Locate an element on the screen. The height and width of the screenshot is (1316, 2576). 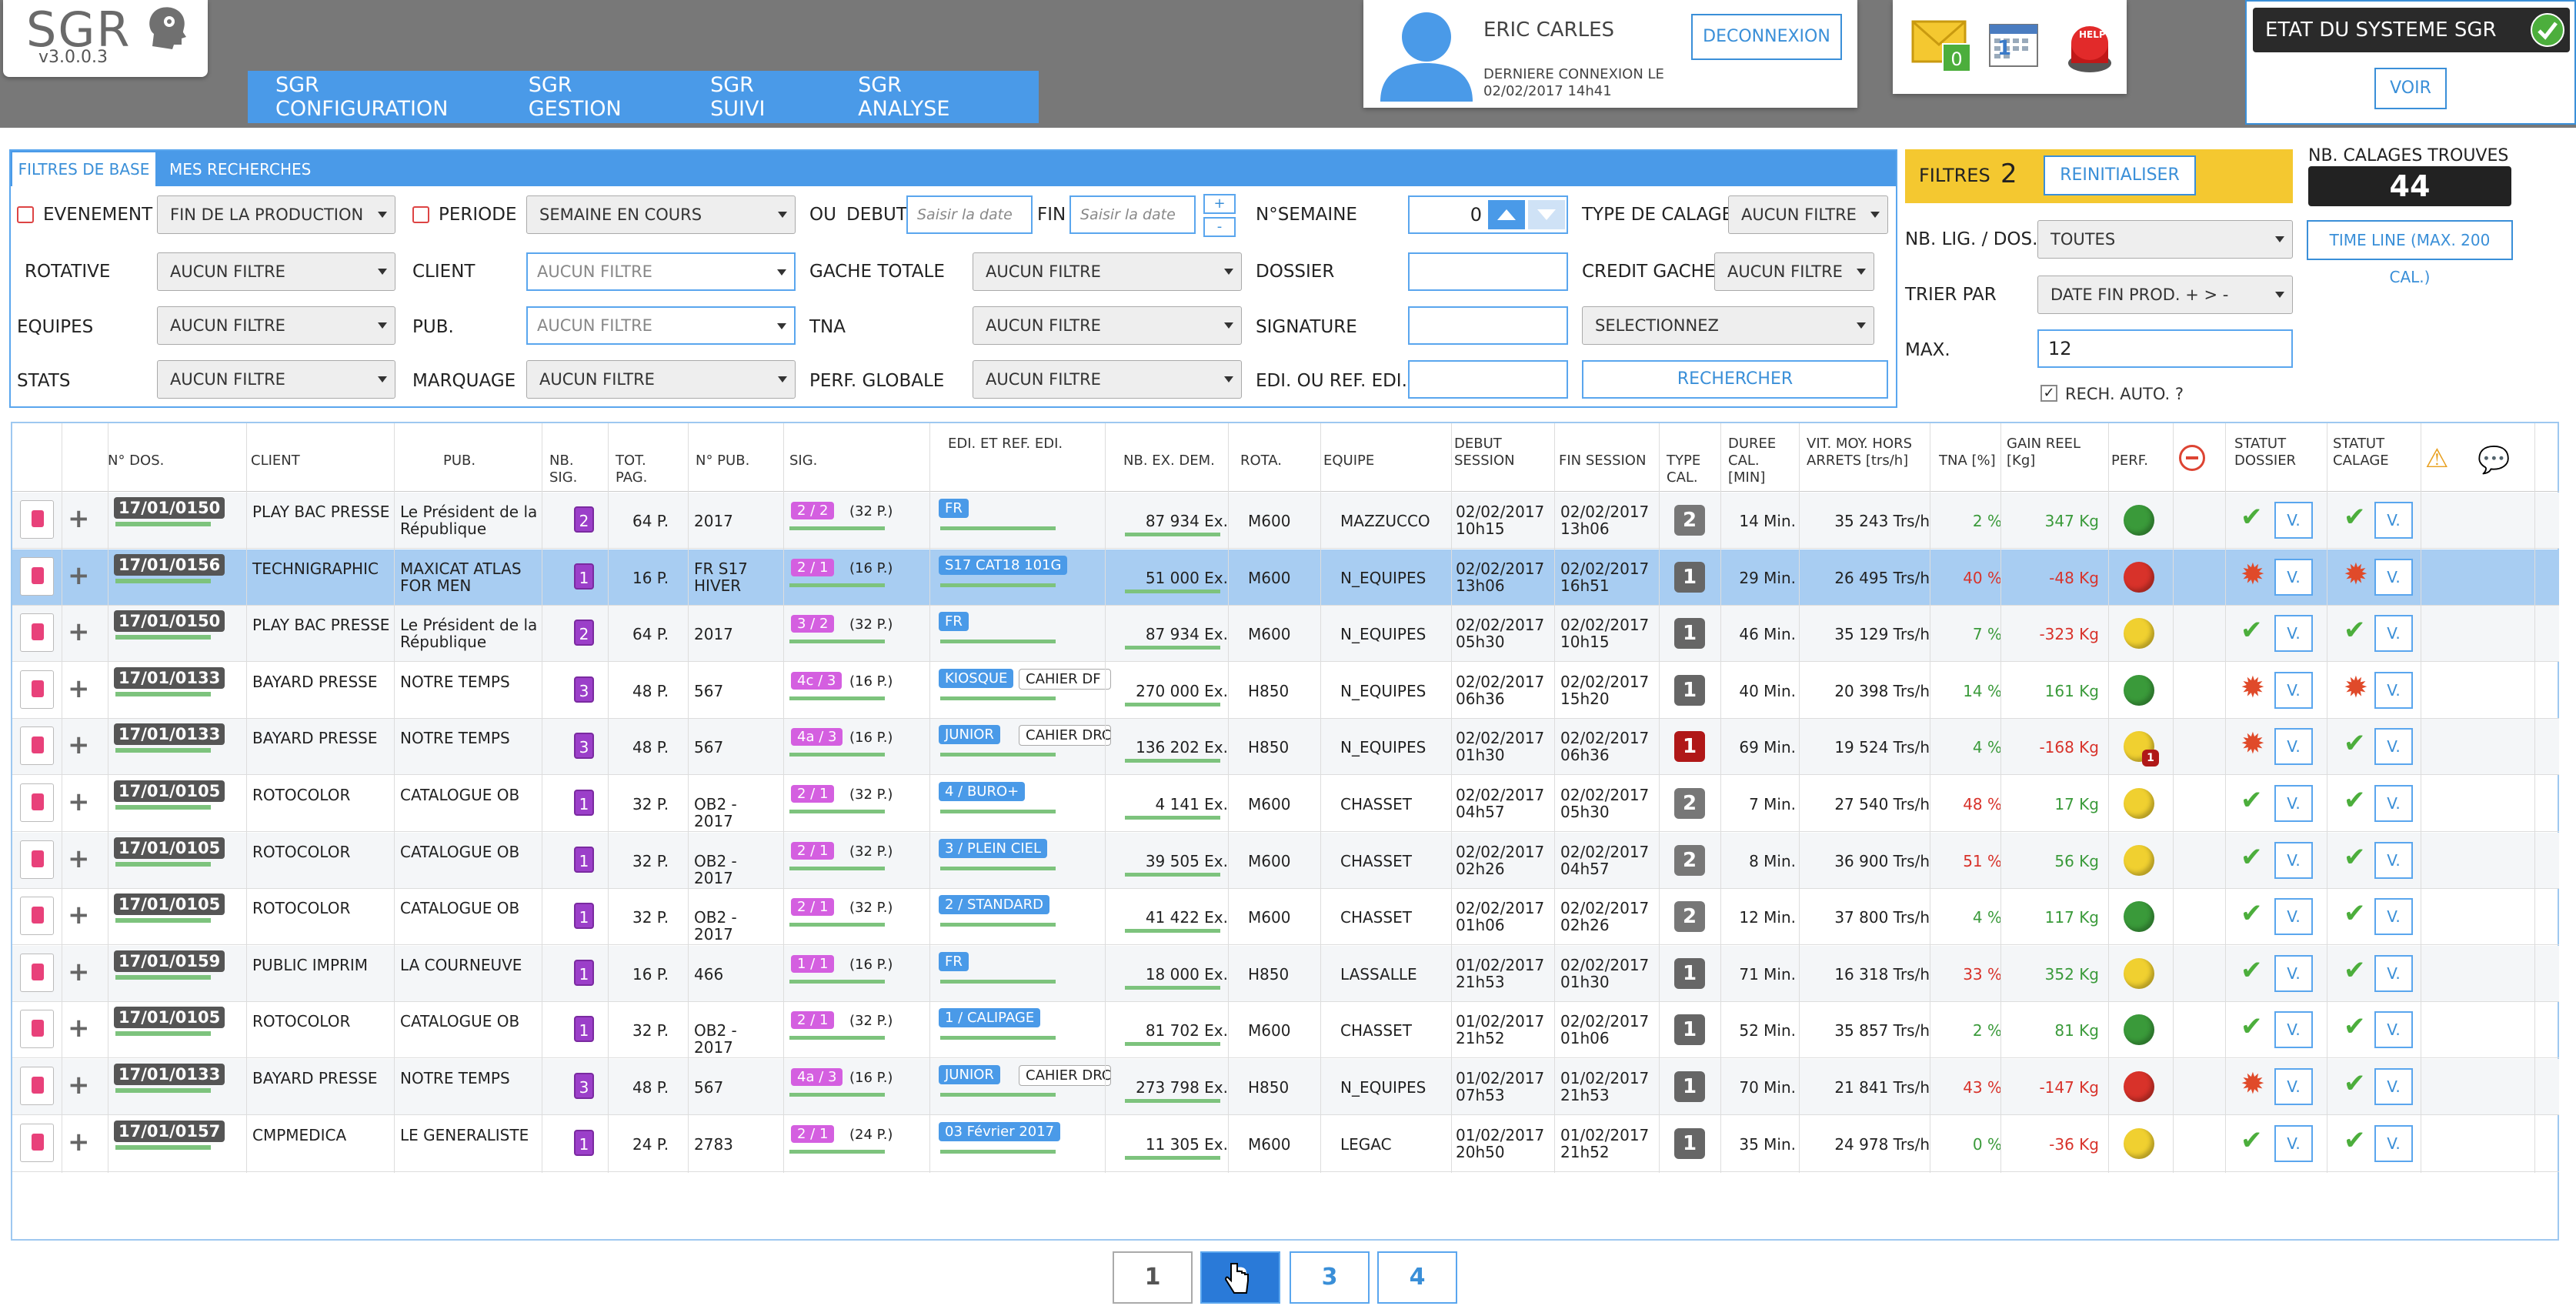
nav-sgr-suivi: SGR SUIVI is located at coordinates (757, 97).